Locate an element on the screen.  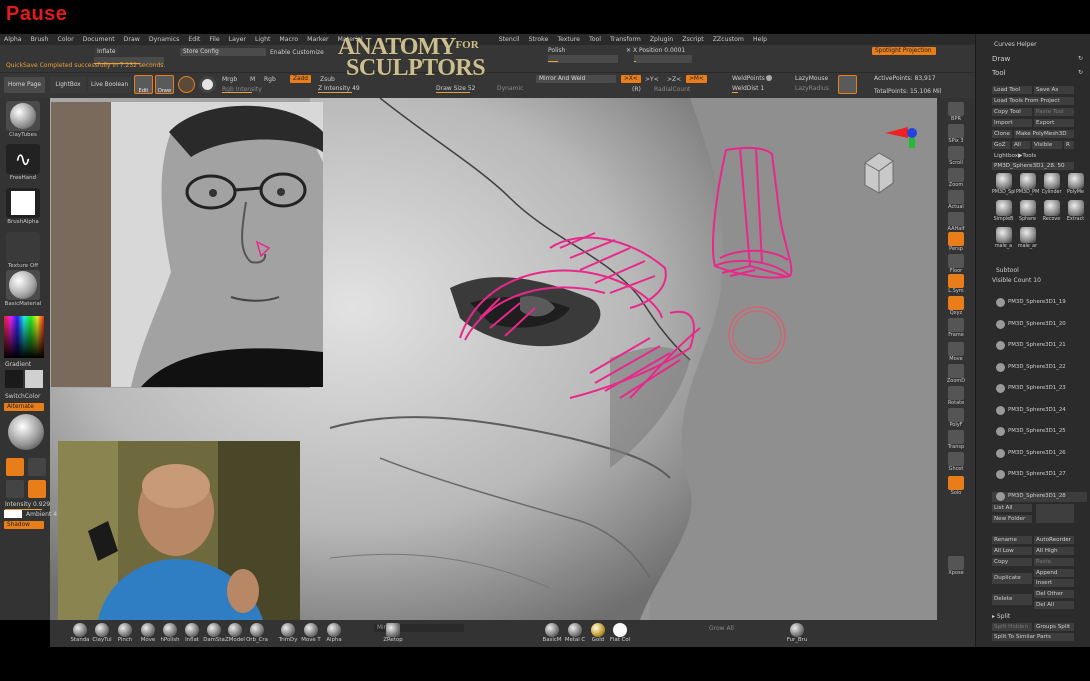
color-picker is located at coordinates (24, 337).